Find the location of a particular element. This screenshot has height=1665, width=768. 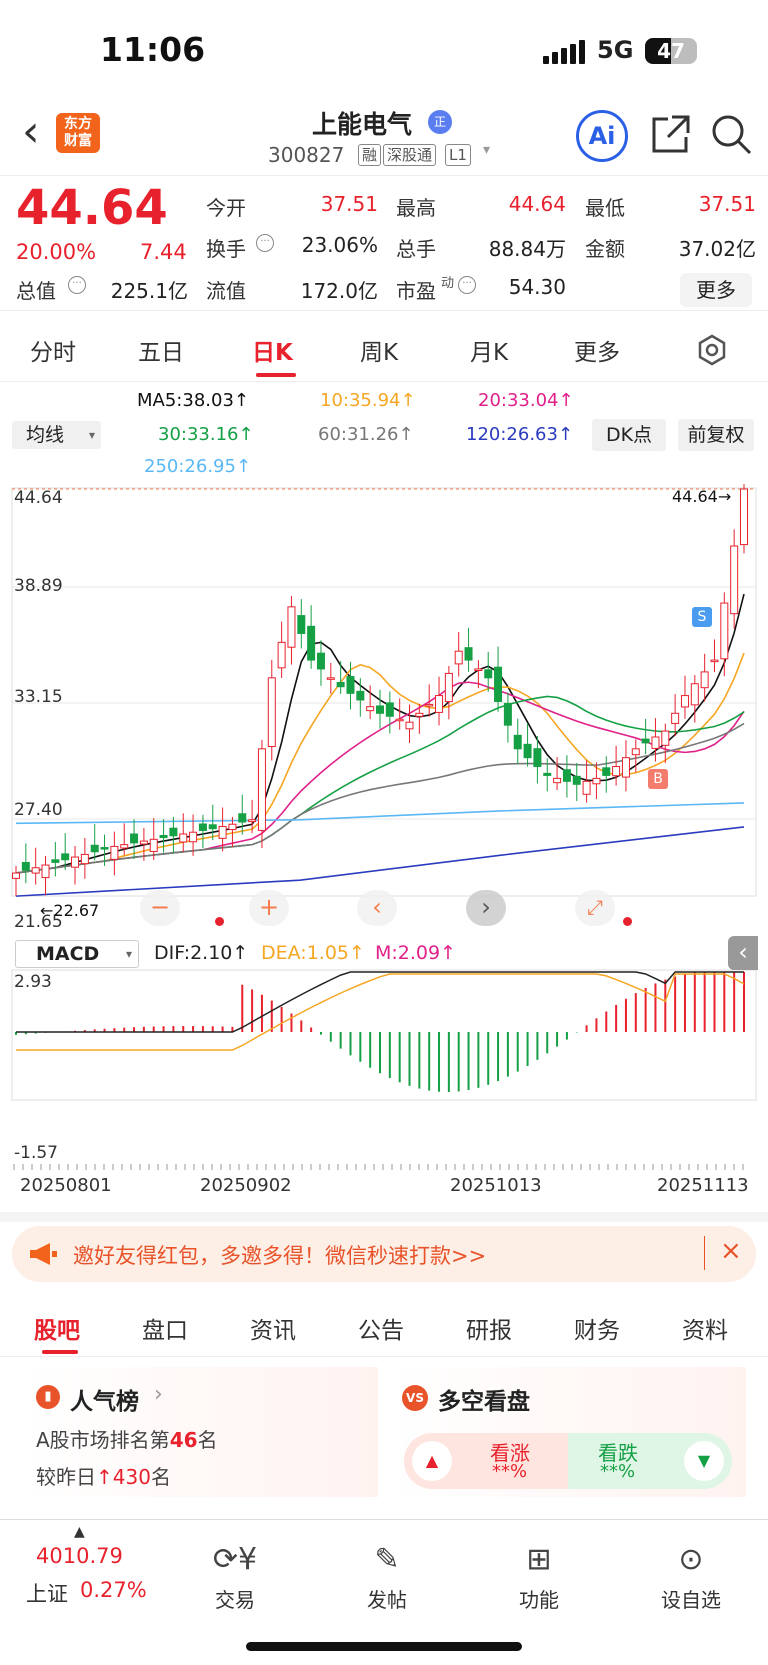

signal-icon is located at coordinates (564, 52).